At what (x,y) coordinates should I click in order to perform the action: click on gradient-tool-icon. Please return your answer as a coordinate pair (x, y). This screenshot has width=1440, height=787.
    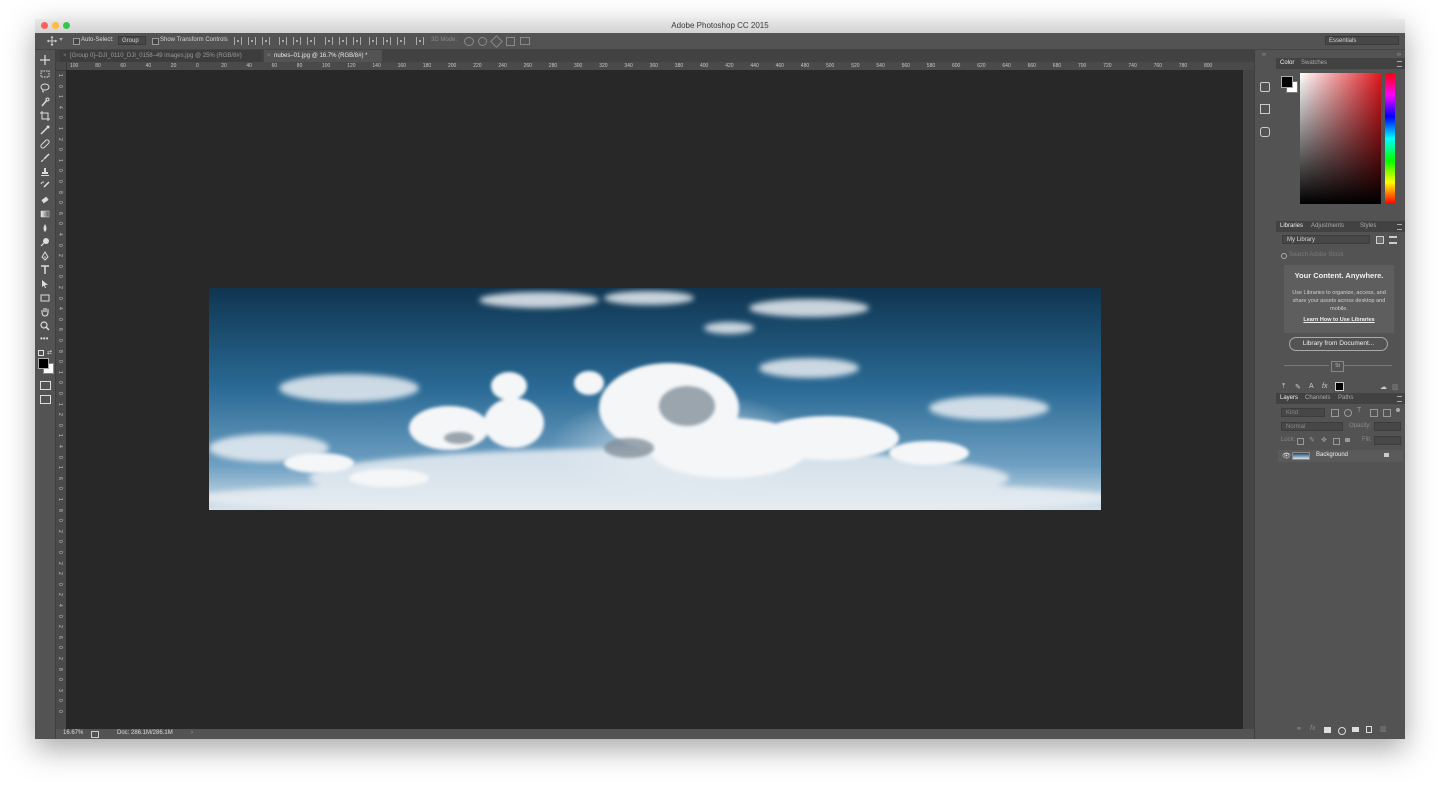
    Looking at the image, I should click on (45, 214).